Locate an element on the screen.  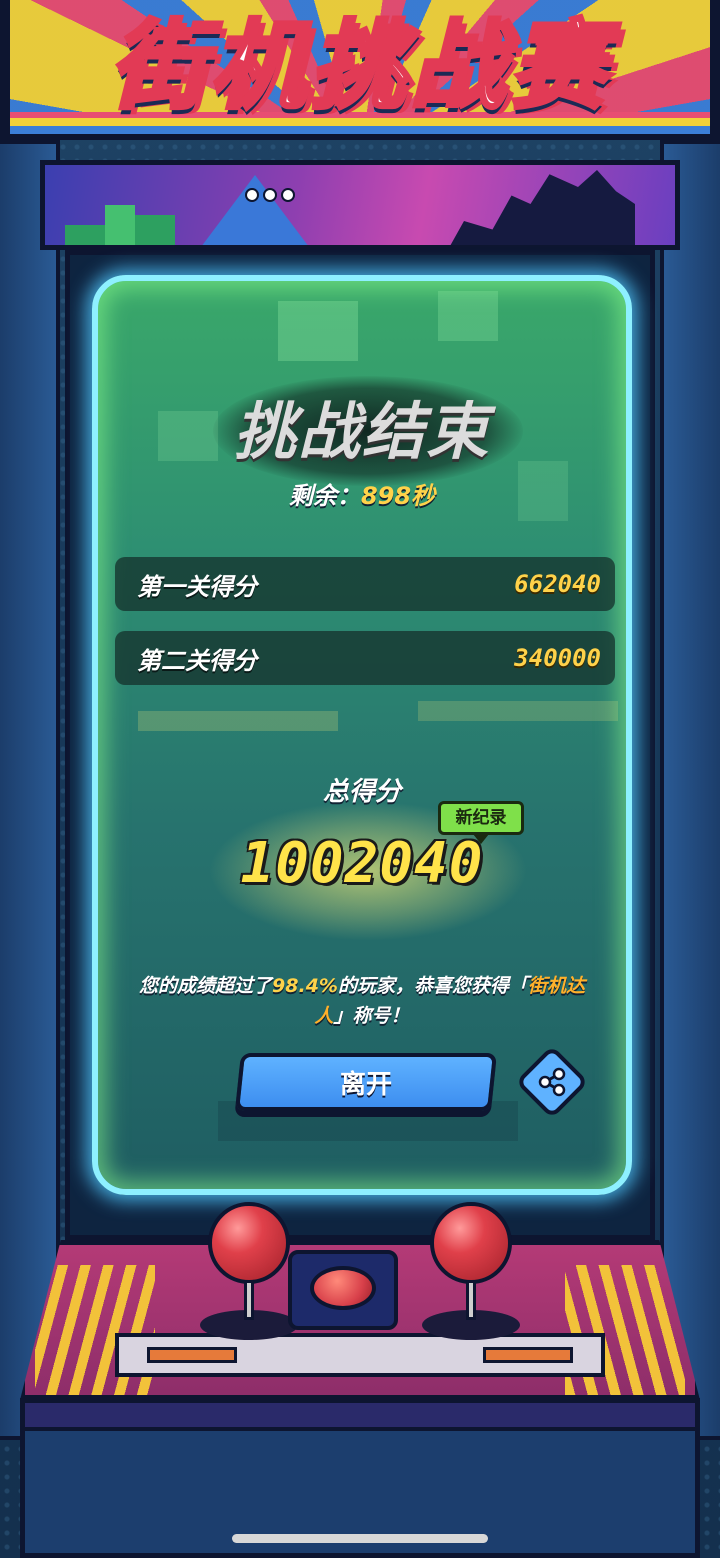
pixel-art is located at coordinates (135, 225).